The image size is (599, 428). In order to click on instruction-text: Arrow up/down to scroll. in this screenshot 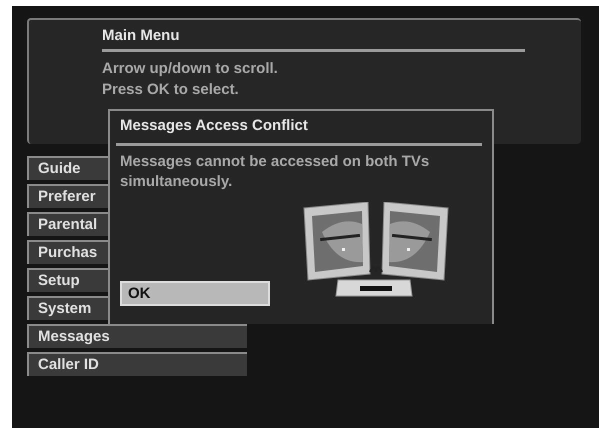, I will do `click(190, 69)`.